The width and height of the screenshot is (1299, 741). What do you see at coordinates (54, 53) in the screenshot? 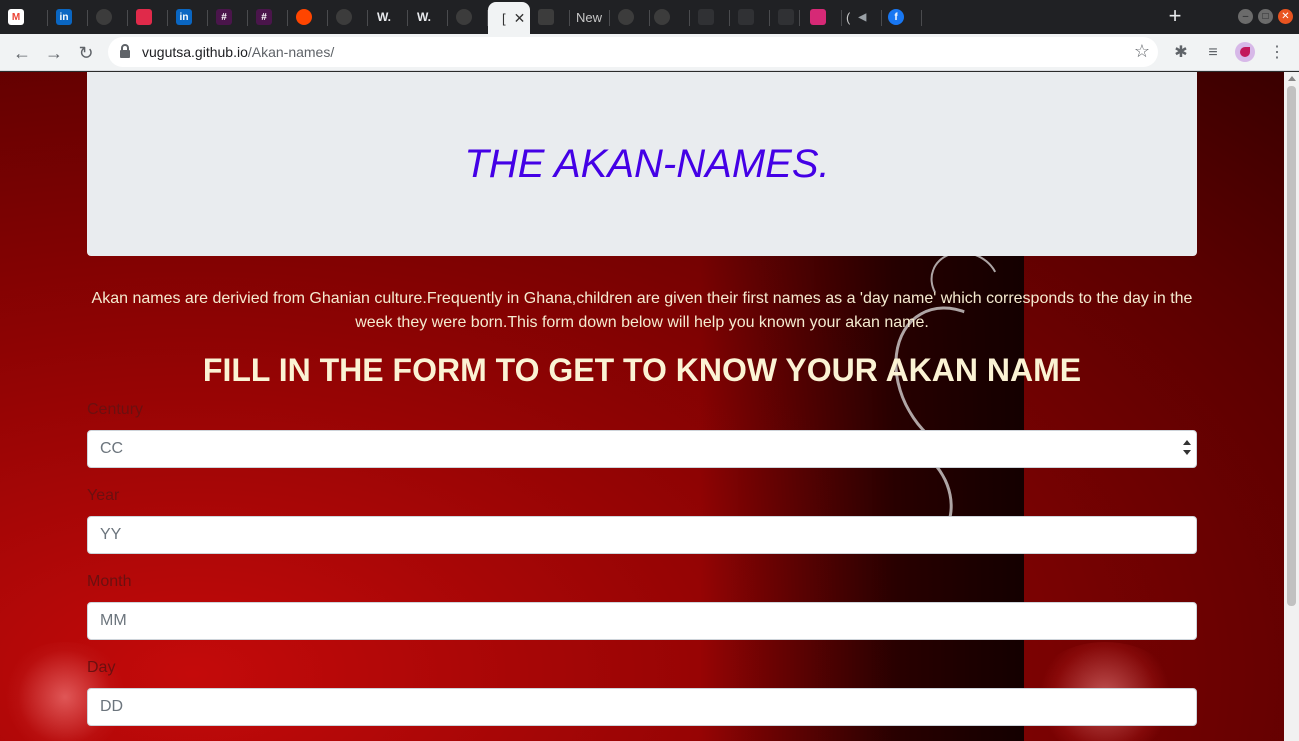
I see `forward-icon: →` at bounding box center [54, 53].